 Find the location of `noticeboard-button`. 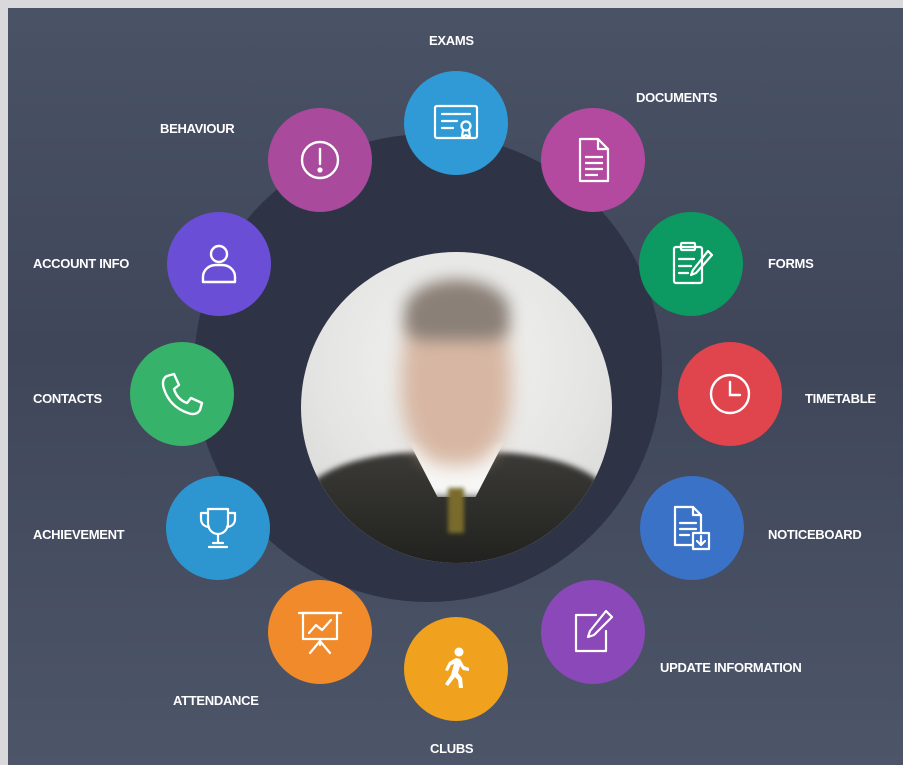

noticeboard-button is located at coordinates (692, 528).